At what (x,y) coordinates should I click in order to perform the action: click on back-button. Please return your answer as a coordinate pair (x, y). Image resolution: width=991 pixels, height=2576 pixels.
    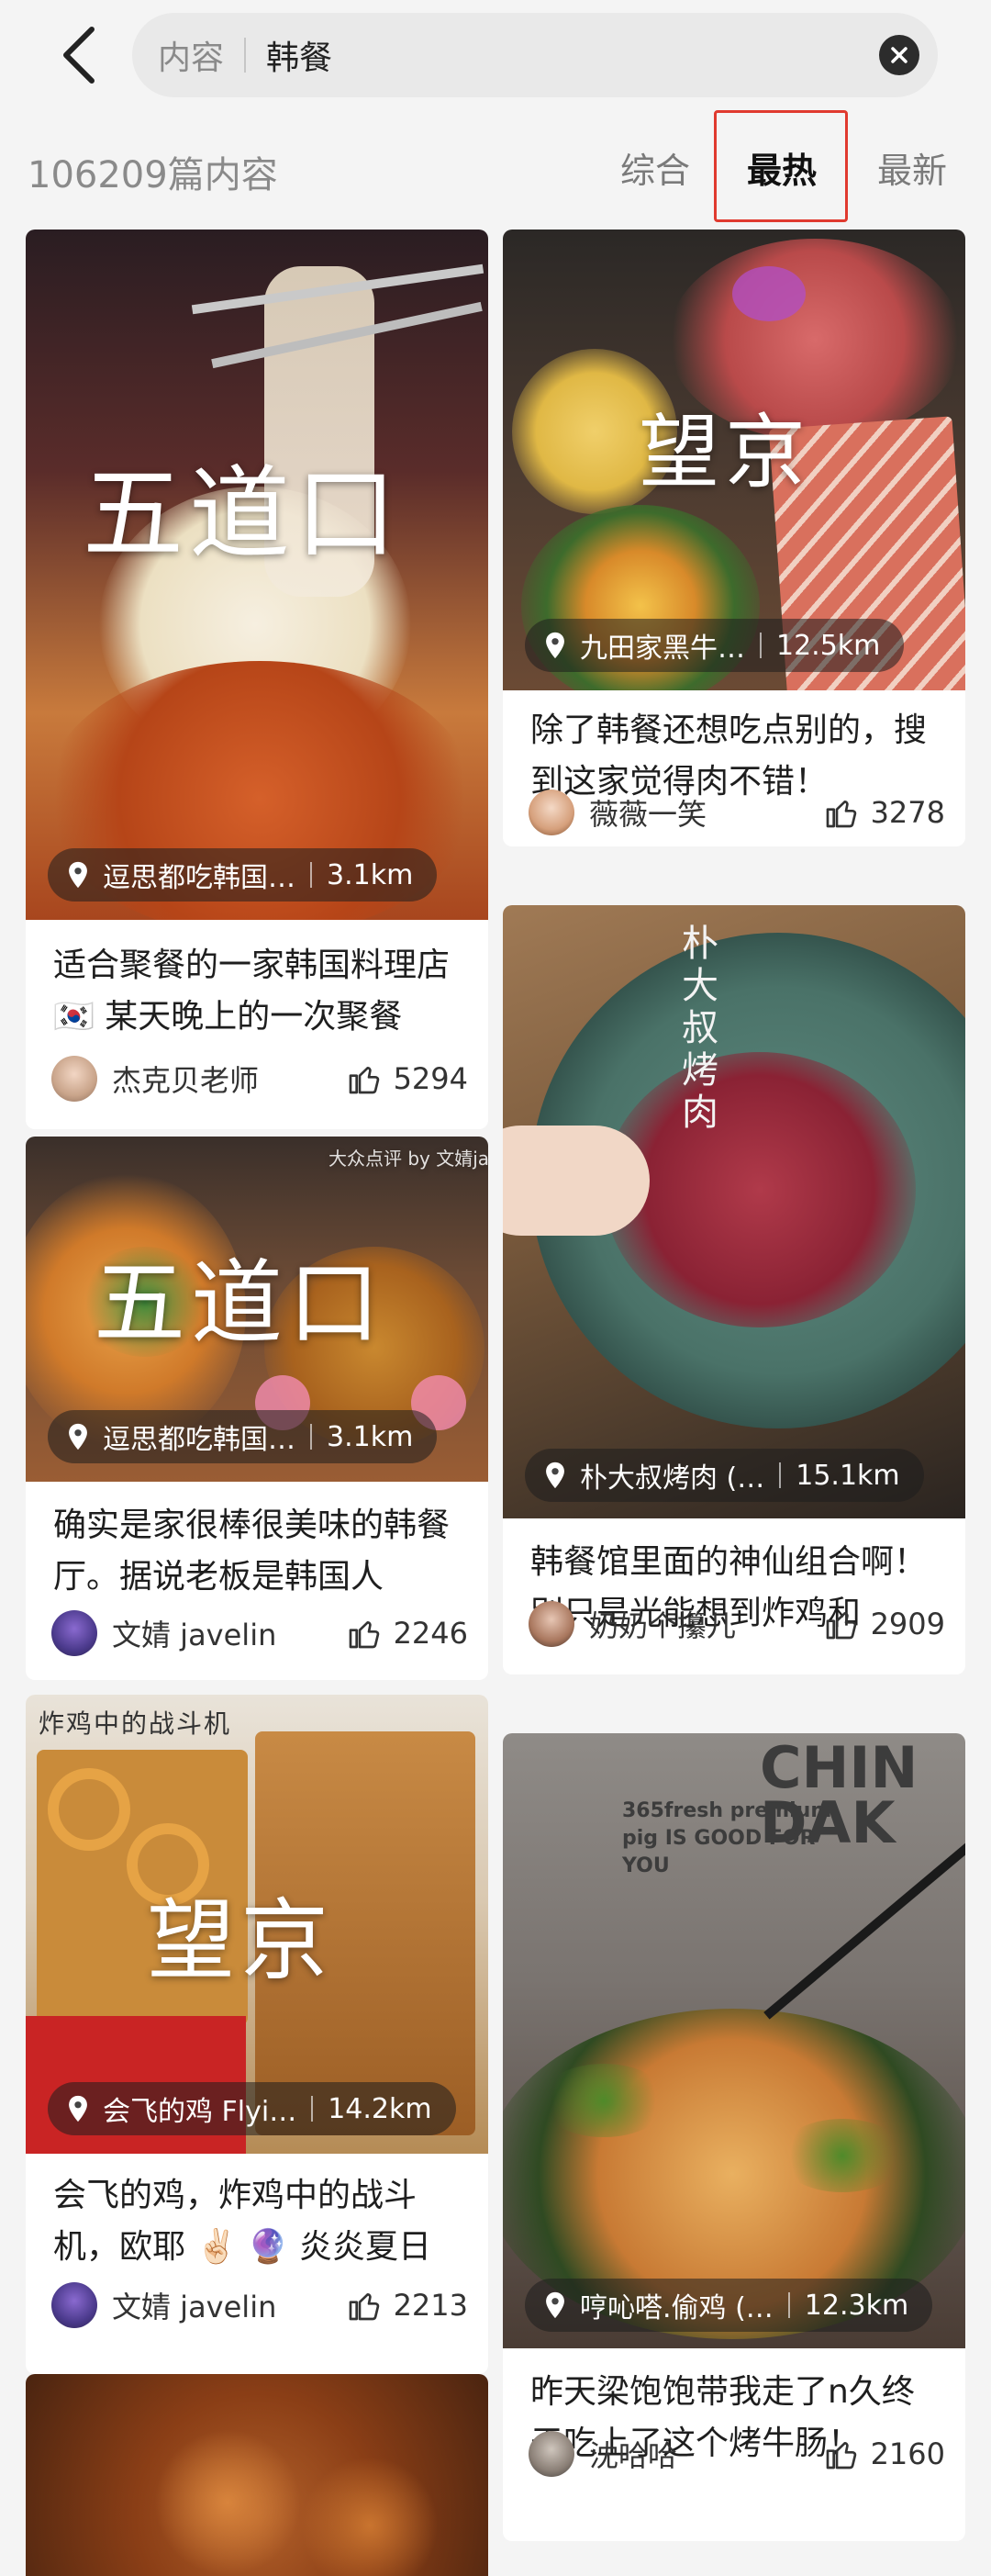
    Looking at the image, I should click on (78, 55).